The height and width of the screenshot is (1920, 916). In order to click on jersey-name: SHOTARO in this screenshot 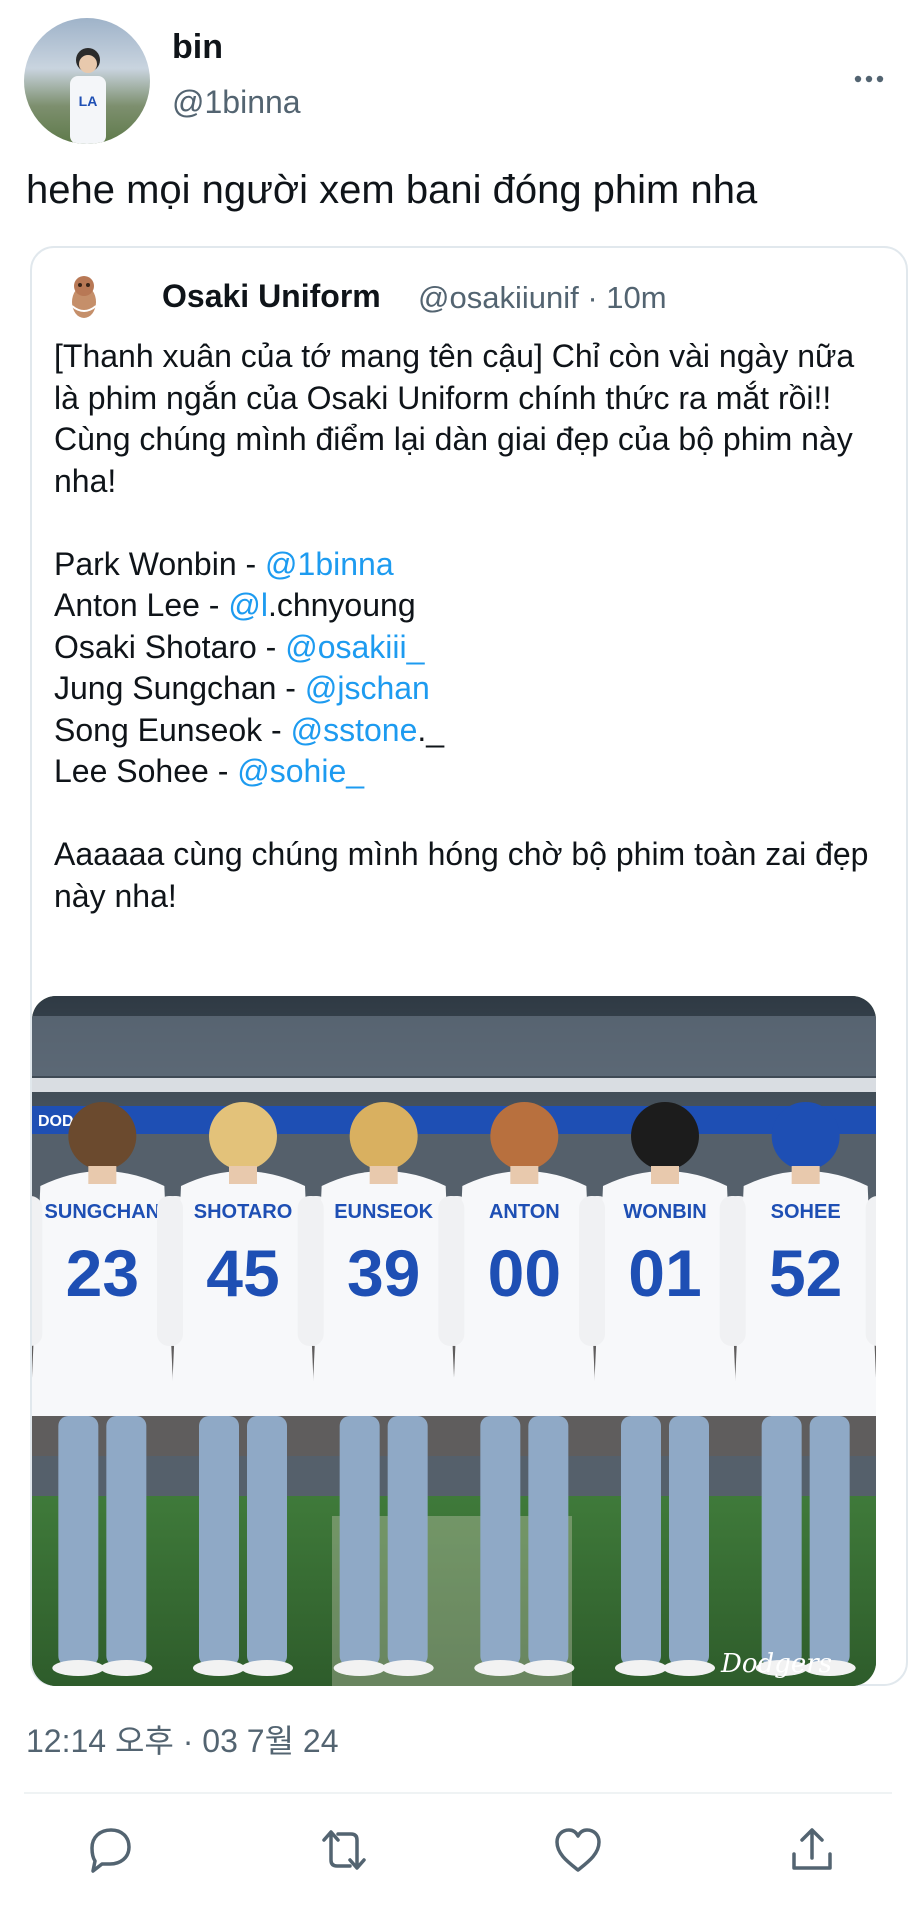, I will do `click(243, 1212)`.